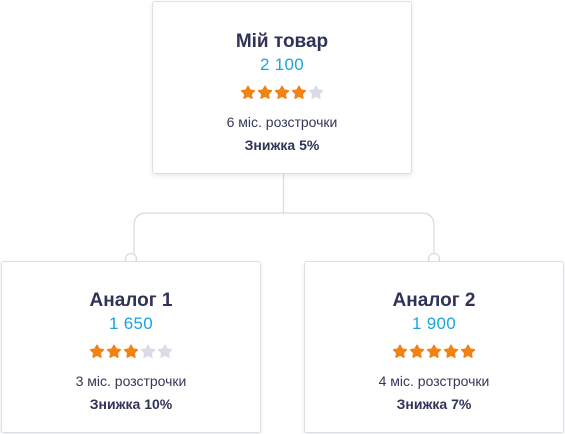  What do you see at coordinates (282, 145) in the screenshot?
I see `discount-text: Знижка 5%` at bounding box center [282, 145].